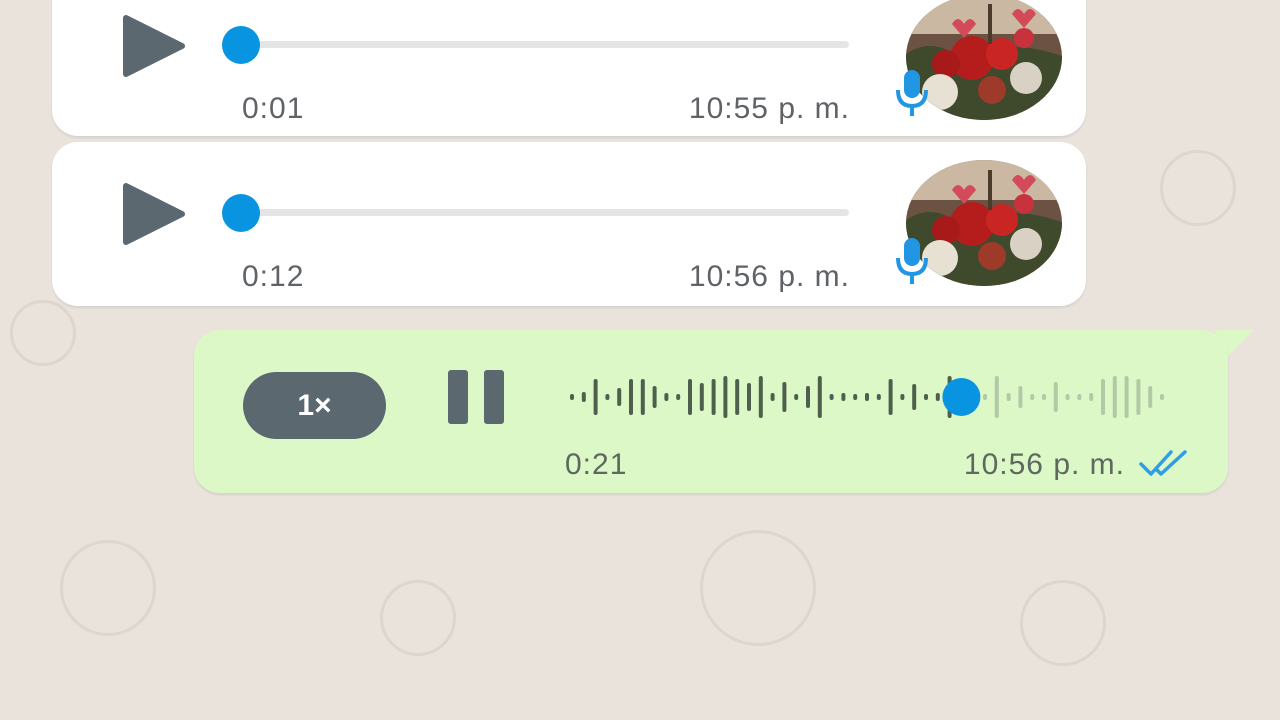 The height and width of the screenshot is (720, 1280). What do you see at coordinates (769, 108) in the screenshot?
I see `message-time: 10:55 p. m.` at bounding box center [769, 108].